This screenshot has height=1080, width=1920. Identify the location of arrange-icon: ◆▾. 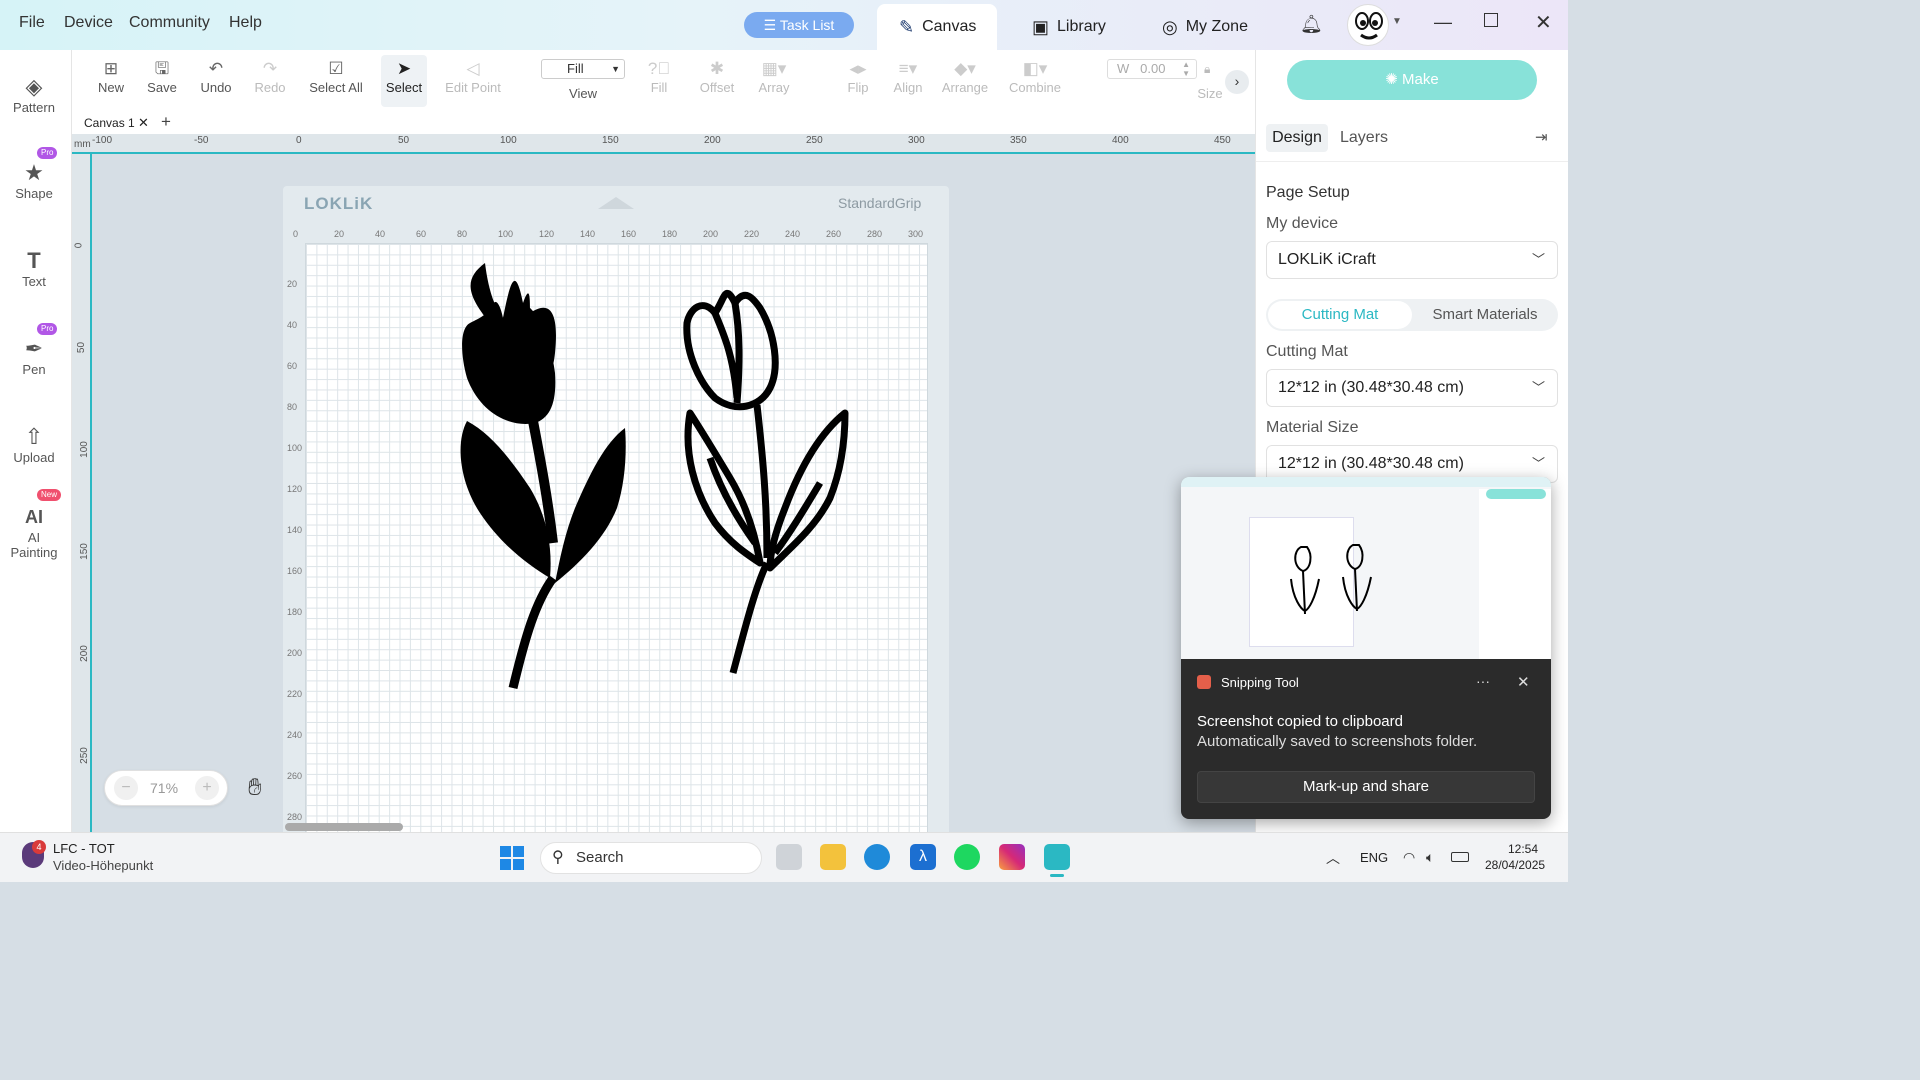
(965, 68).